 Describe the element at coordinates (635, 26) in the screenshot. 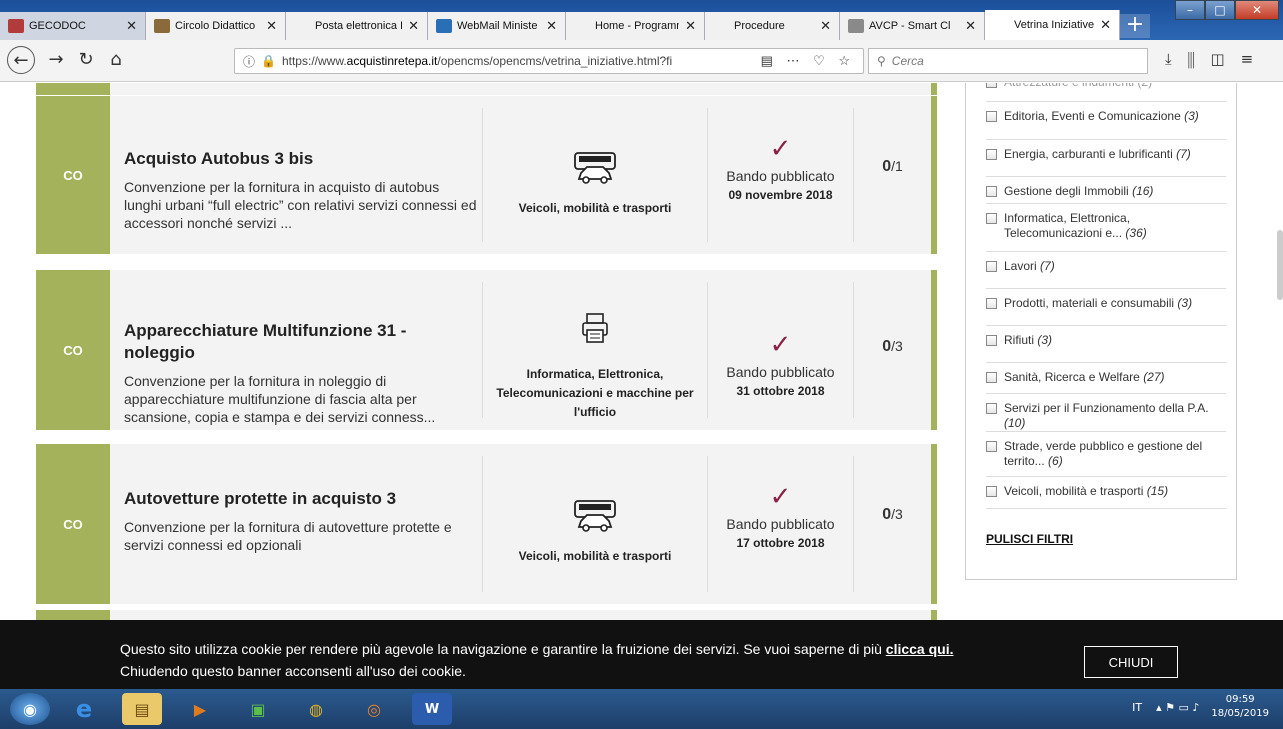

I see `browser-tab: Home - Programma ✕` at that location.